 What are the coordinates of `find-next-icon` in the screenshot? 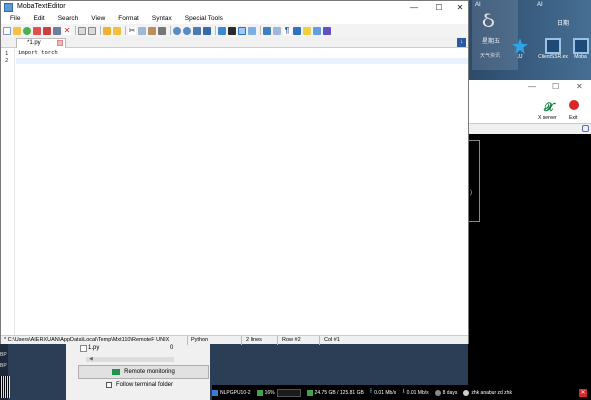 It's located at (187, 30).